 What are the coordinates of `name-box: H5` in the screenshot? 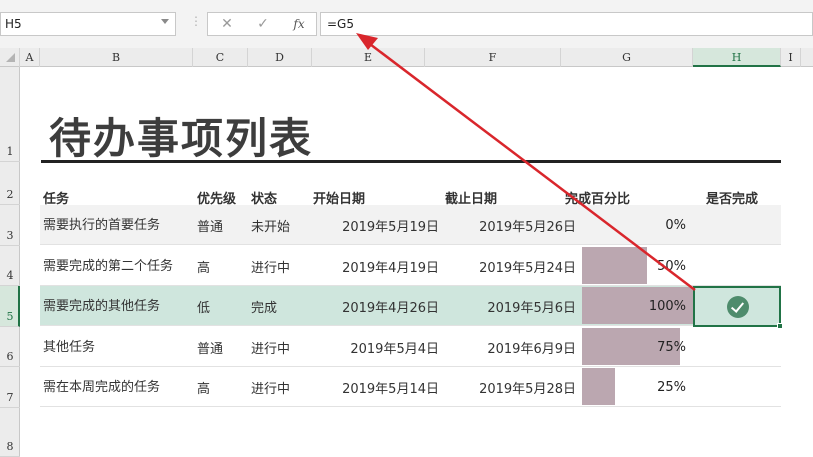 It's located at (88, 24).